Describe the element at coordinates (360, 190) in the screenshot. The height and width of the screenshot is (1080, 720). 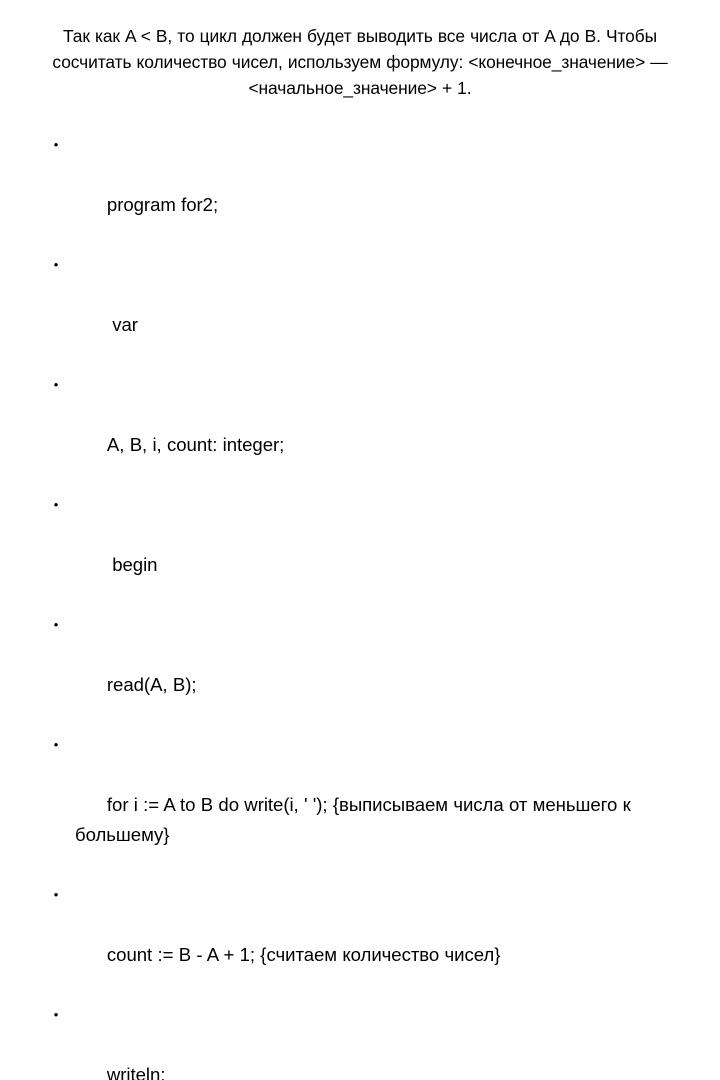
I see `list-item: • program for2;` at that location.